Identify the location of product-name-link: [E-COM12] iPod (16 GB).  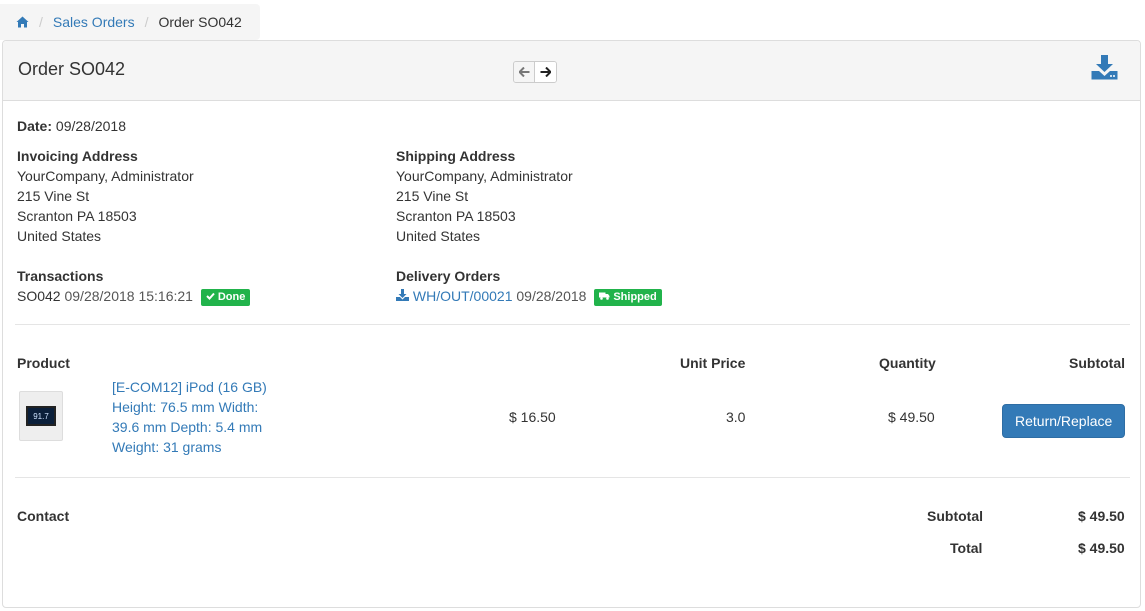
(197, 387).